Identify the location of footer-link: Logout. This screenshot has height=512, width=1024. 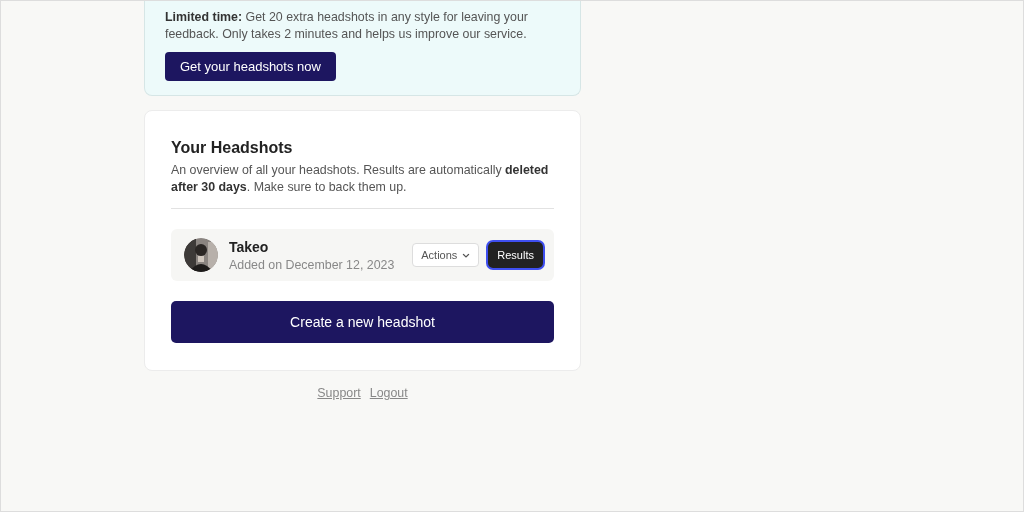
(388, 393).